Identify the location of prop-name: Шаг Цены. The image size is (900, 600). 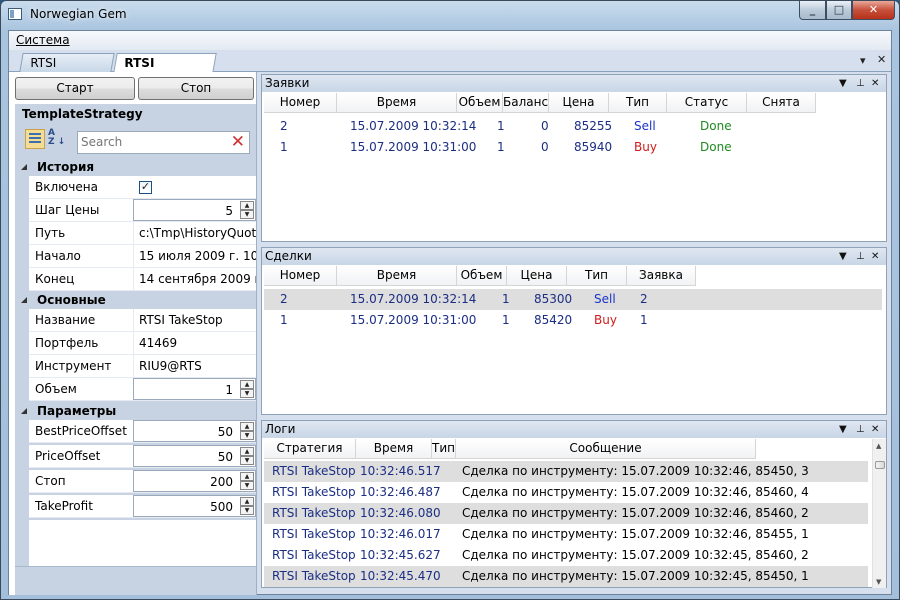
(67, 210).